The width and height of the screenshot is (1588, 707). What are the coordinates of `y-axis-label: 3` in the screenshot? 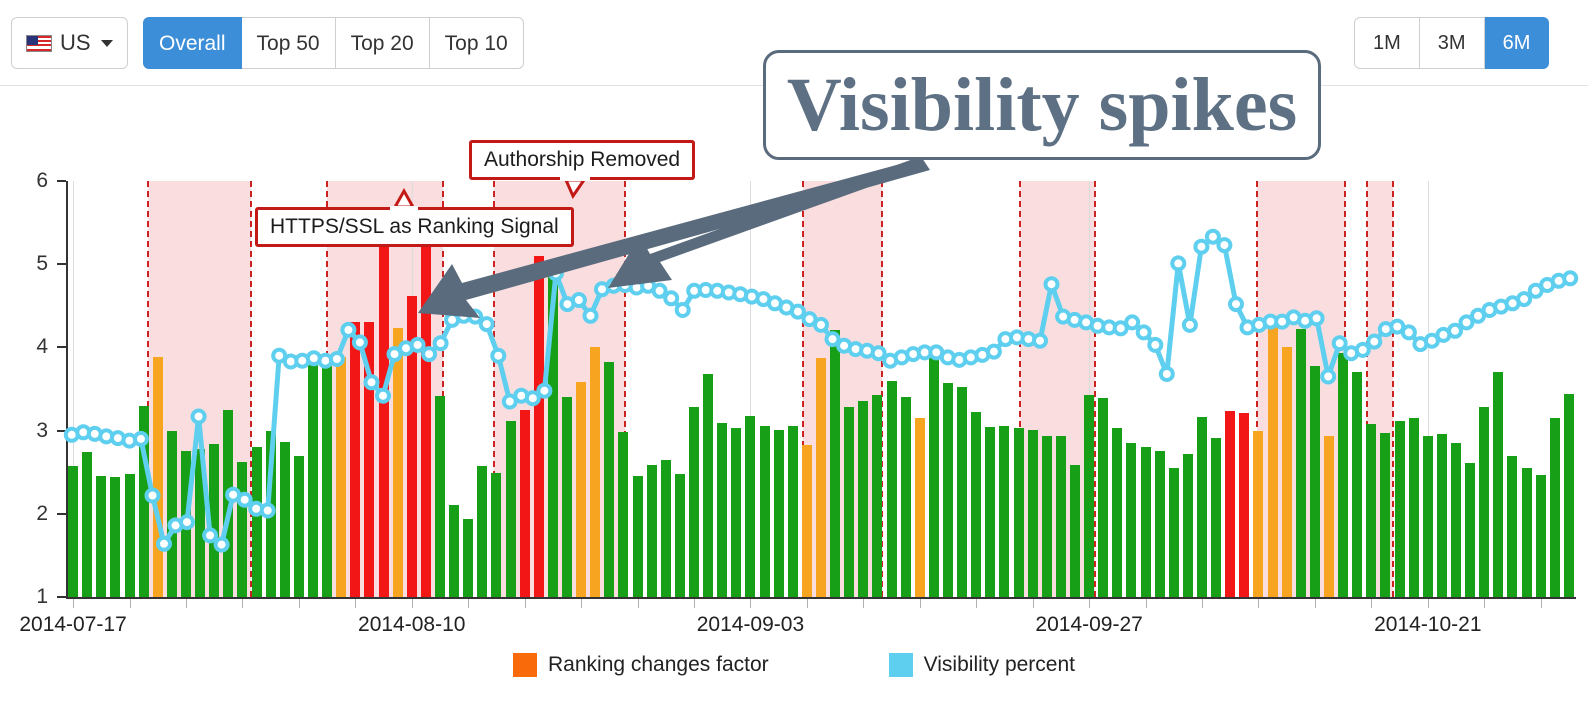 It's located at (42, 430).